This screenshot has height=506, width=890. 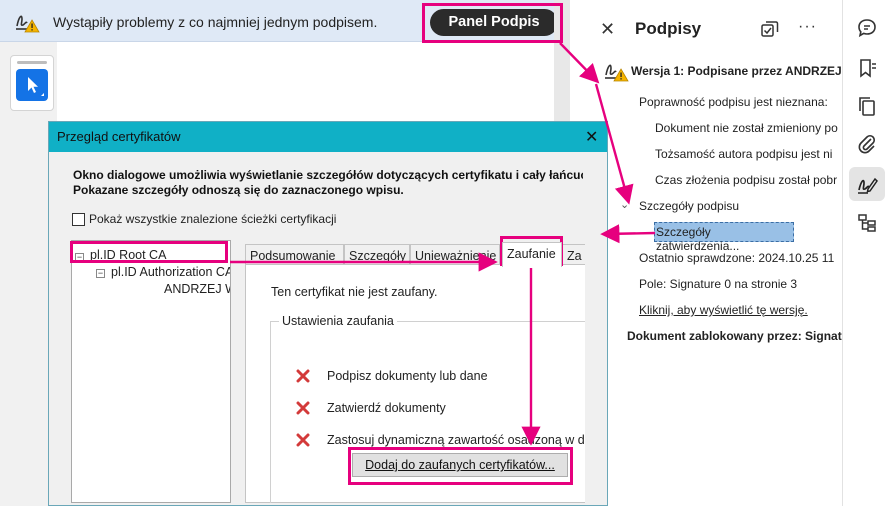 What do you see at coordinates (746, 180) in the screenshot?
I see `signing-time: Czas złożenia podpisu został pobr` at bounding box center [746, 180].